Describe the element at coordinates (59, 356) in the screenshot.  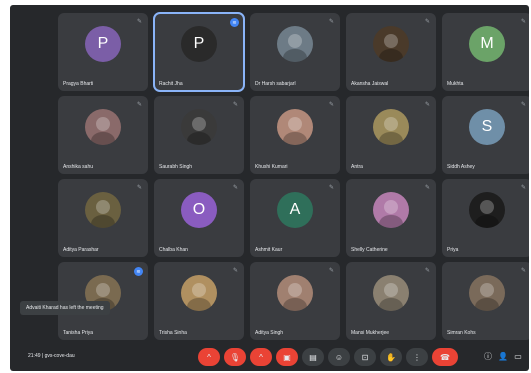
I see `meeting-code: gvs-cove-dau` at that location.